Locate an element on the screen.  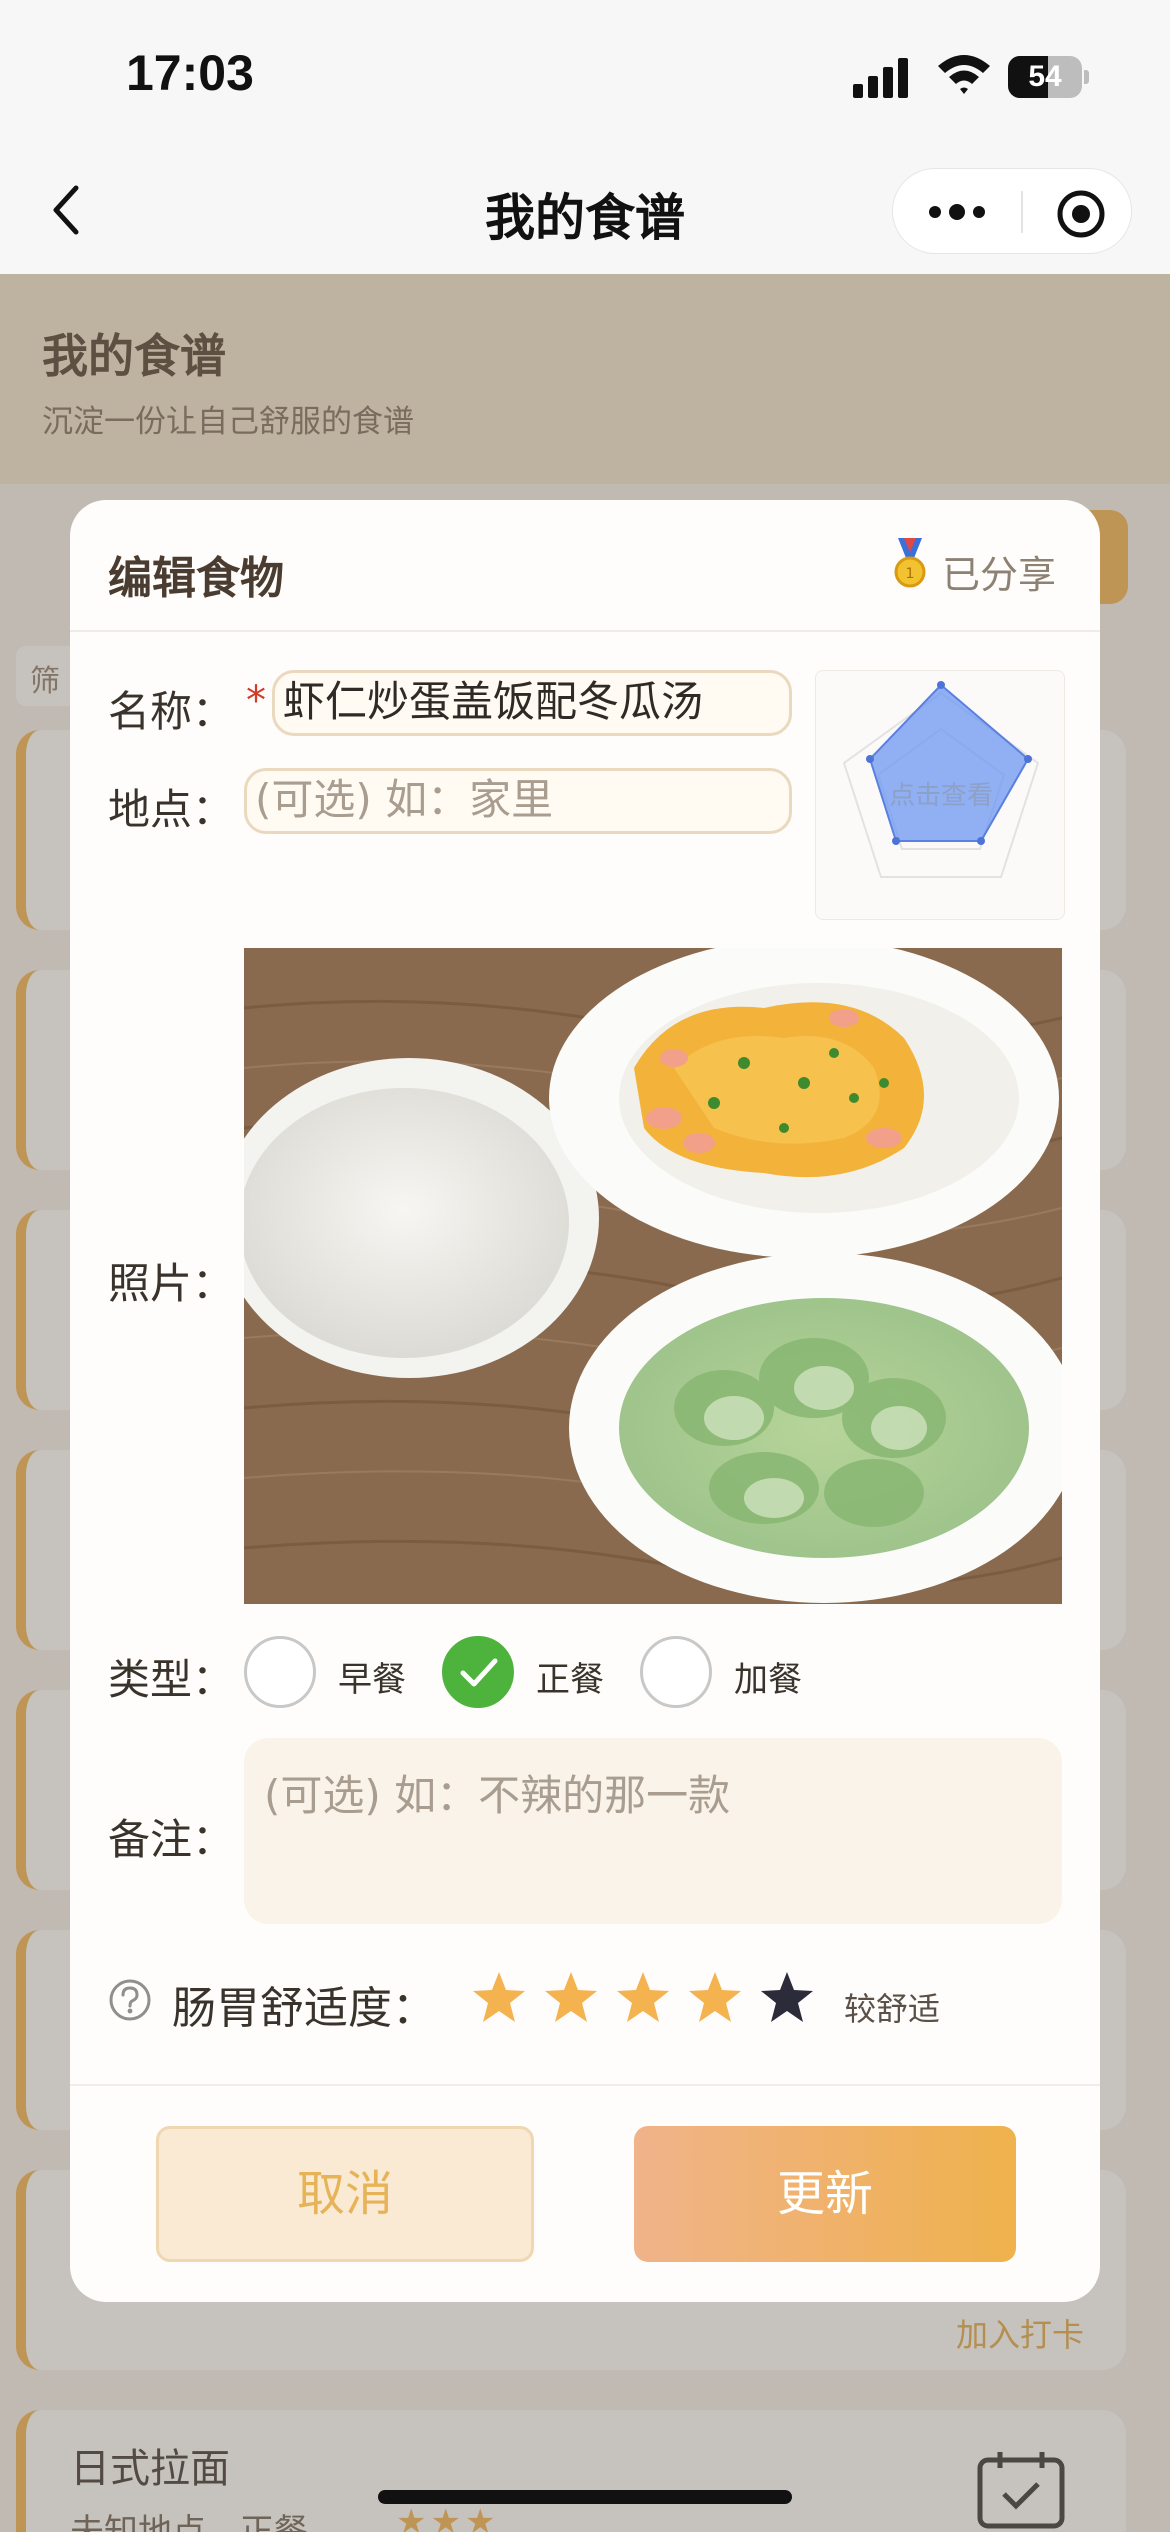
more-dots-icon is located at coordinates (957, 212).